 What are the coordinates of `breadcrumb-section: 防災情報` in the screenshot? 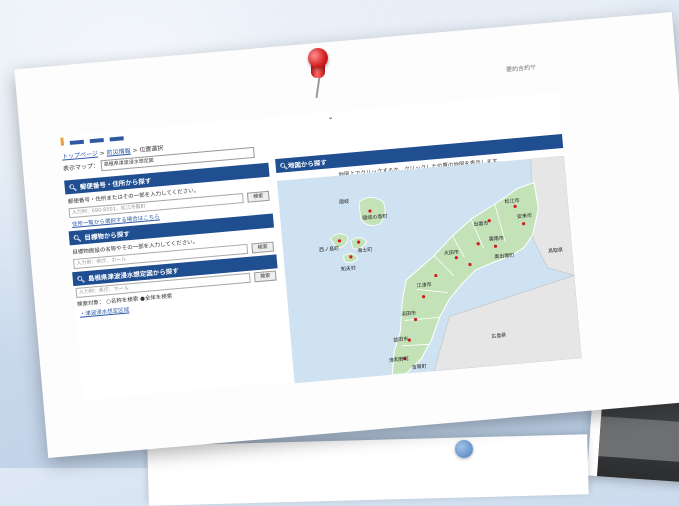 It's located at (118, 152).